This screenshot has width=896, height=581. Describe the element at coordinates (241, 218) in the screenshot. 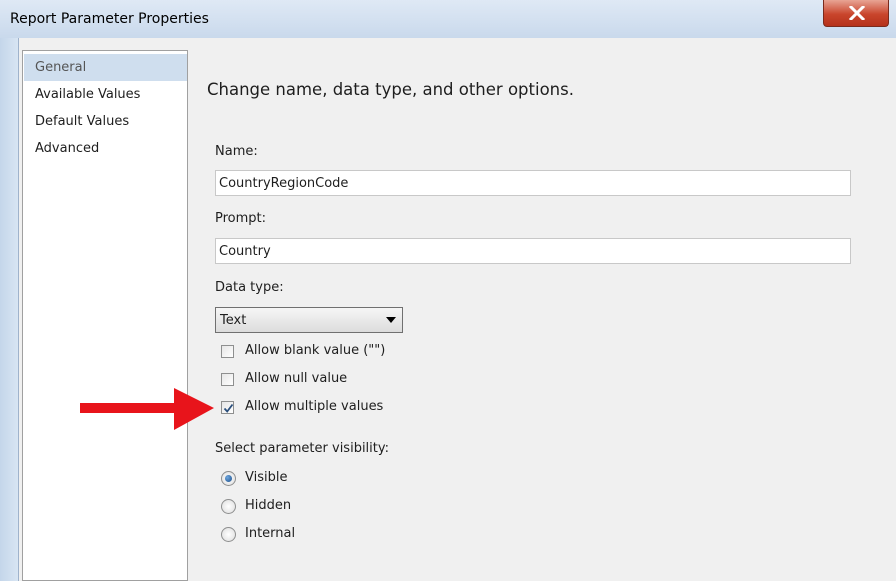

I see `prompt-label: Prompt:` at that location.